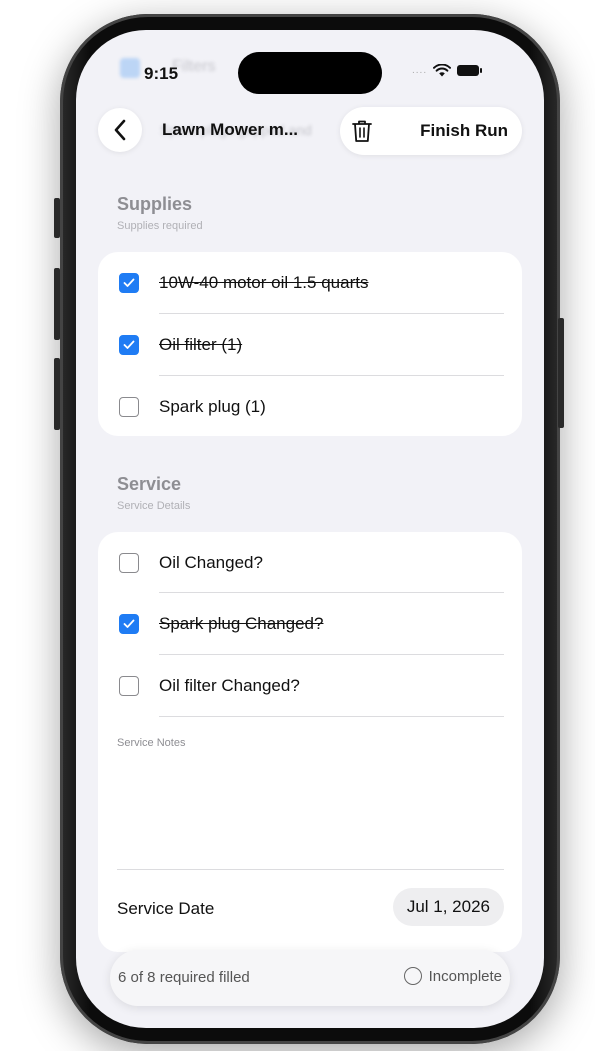 This screenshot has height=1051, width=595. Describe the element at coordinates (57, 218) in the screenshot. I see `action-button` at that location.